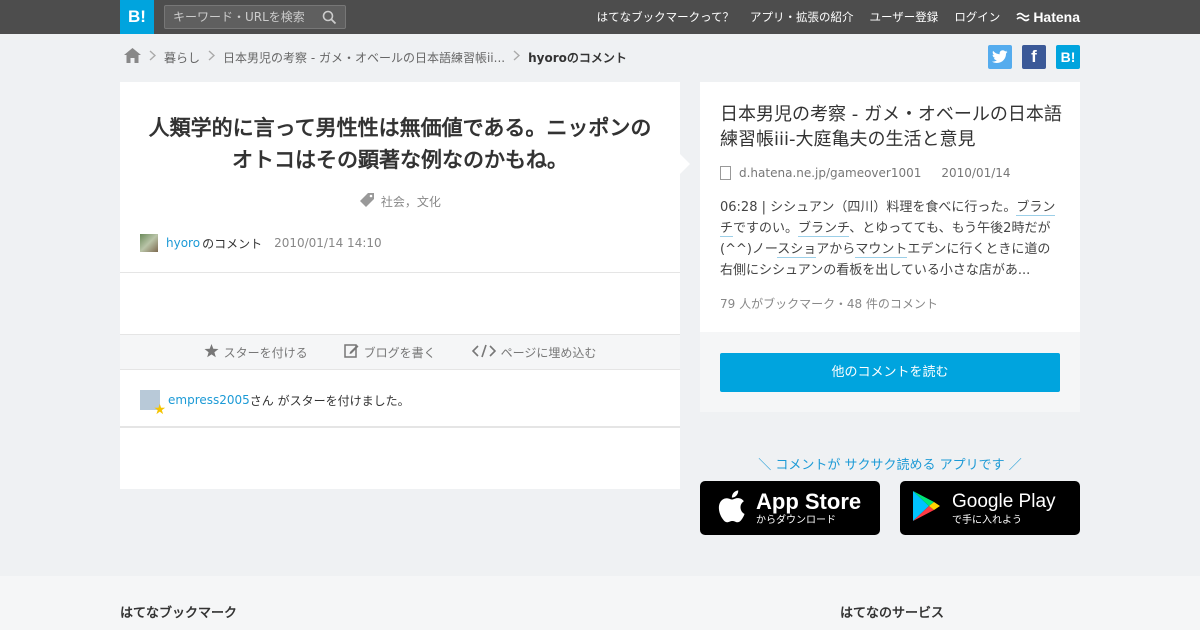 Image resolution: width=1200 pixels, height=630 pixels. Describe the element at coordinates (809, 501) in the screenshot. I see `app-store-title: App Store` at that location.